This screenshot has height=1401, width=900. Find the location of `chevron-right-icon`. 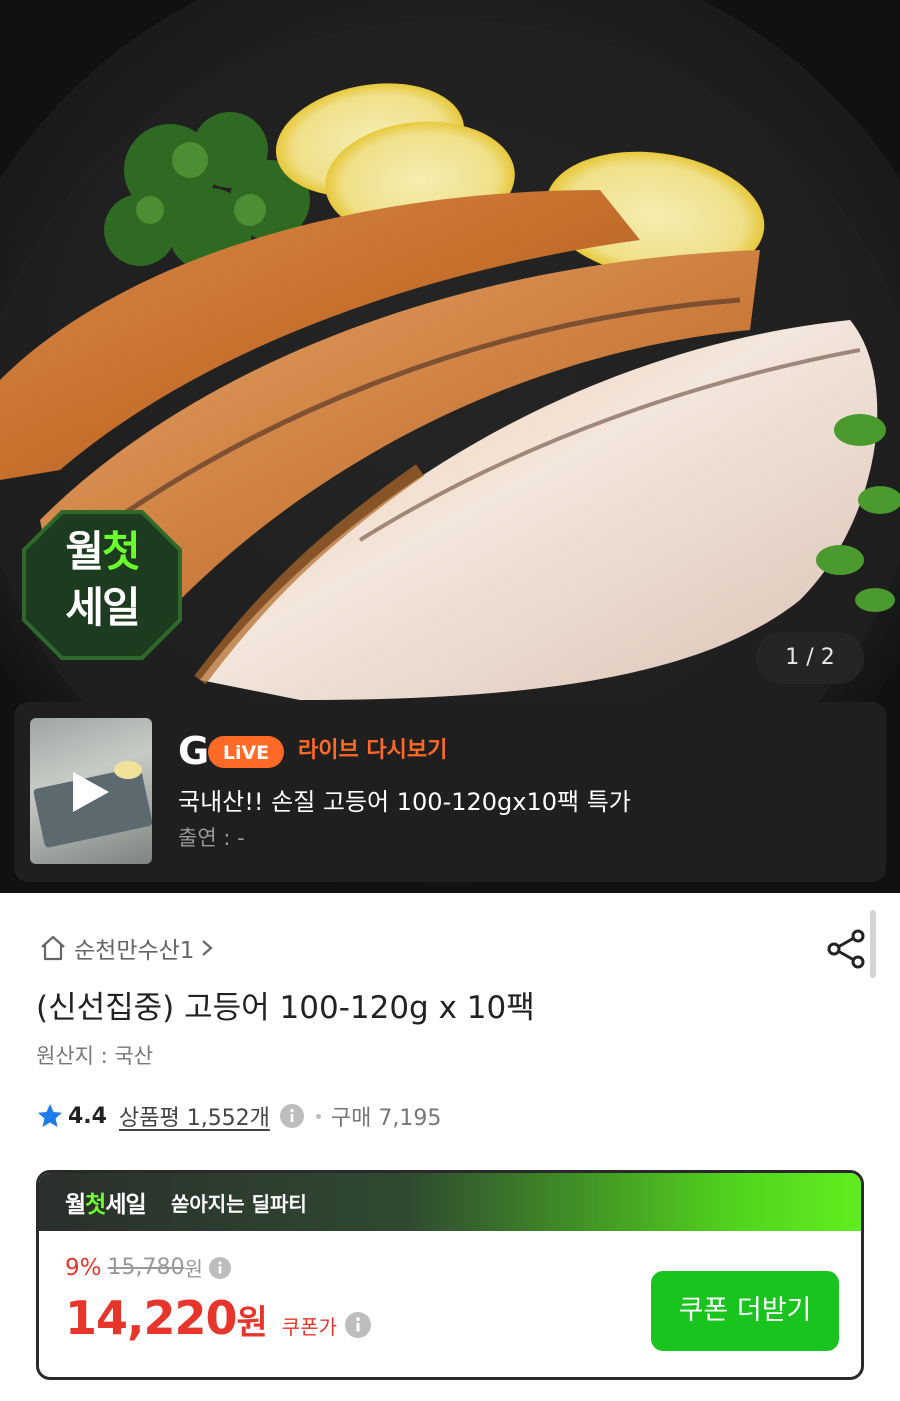

chevron-right-icon is located at coordinates (208, 948).